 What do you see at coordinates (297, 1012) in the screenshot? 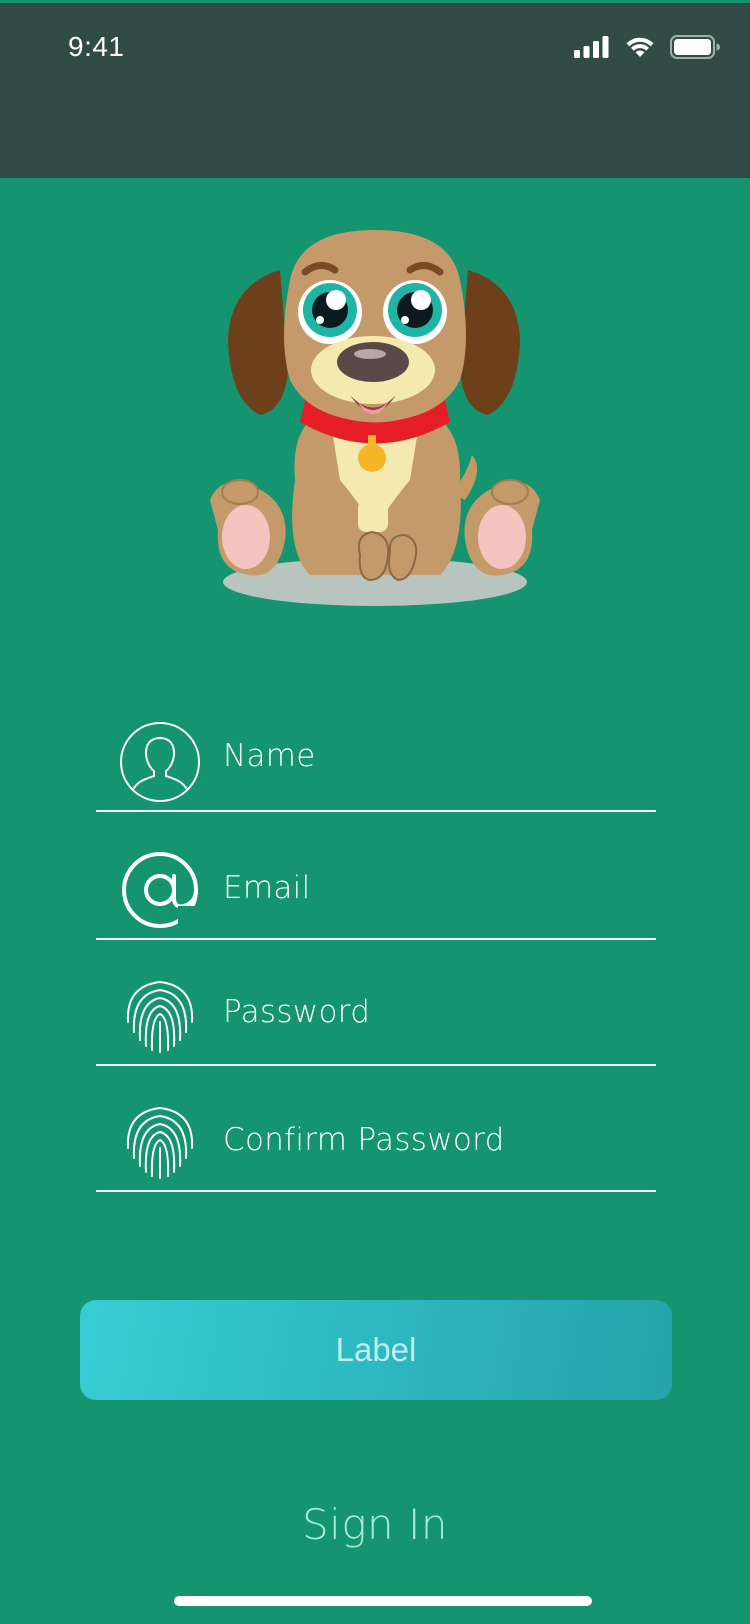
I see `password-field-label: Password` at bounding box center [297, 1012].